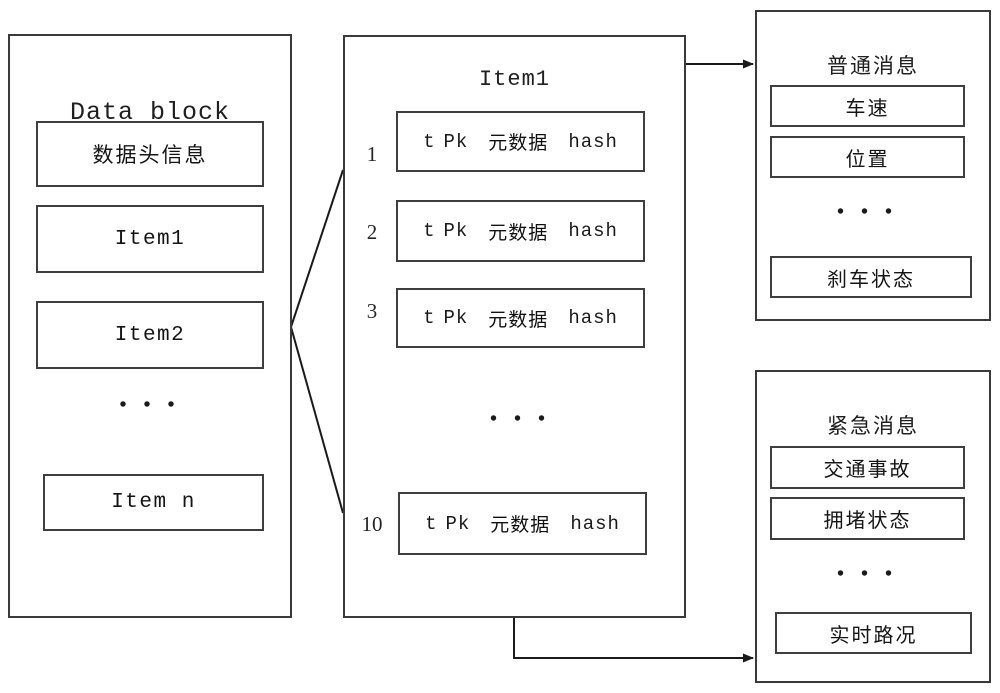  Describe the element at coordinates (595, 523) in the screenshot. I see `item-row-10-field-hash: hash` at that location.